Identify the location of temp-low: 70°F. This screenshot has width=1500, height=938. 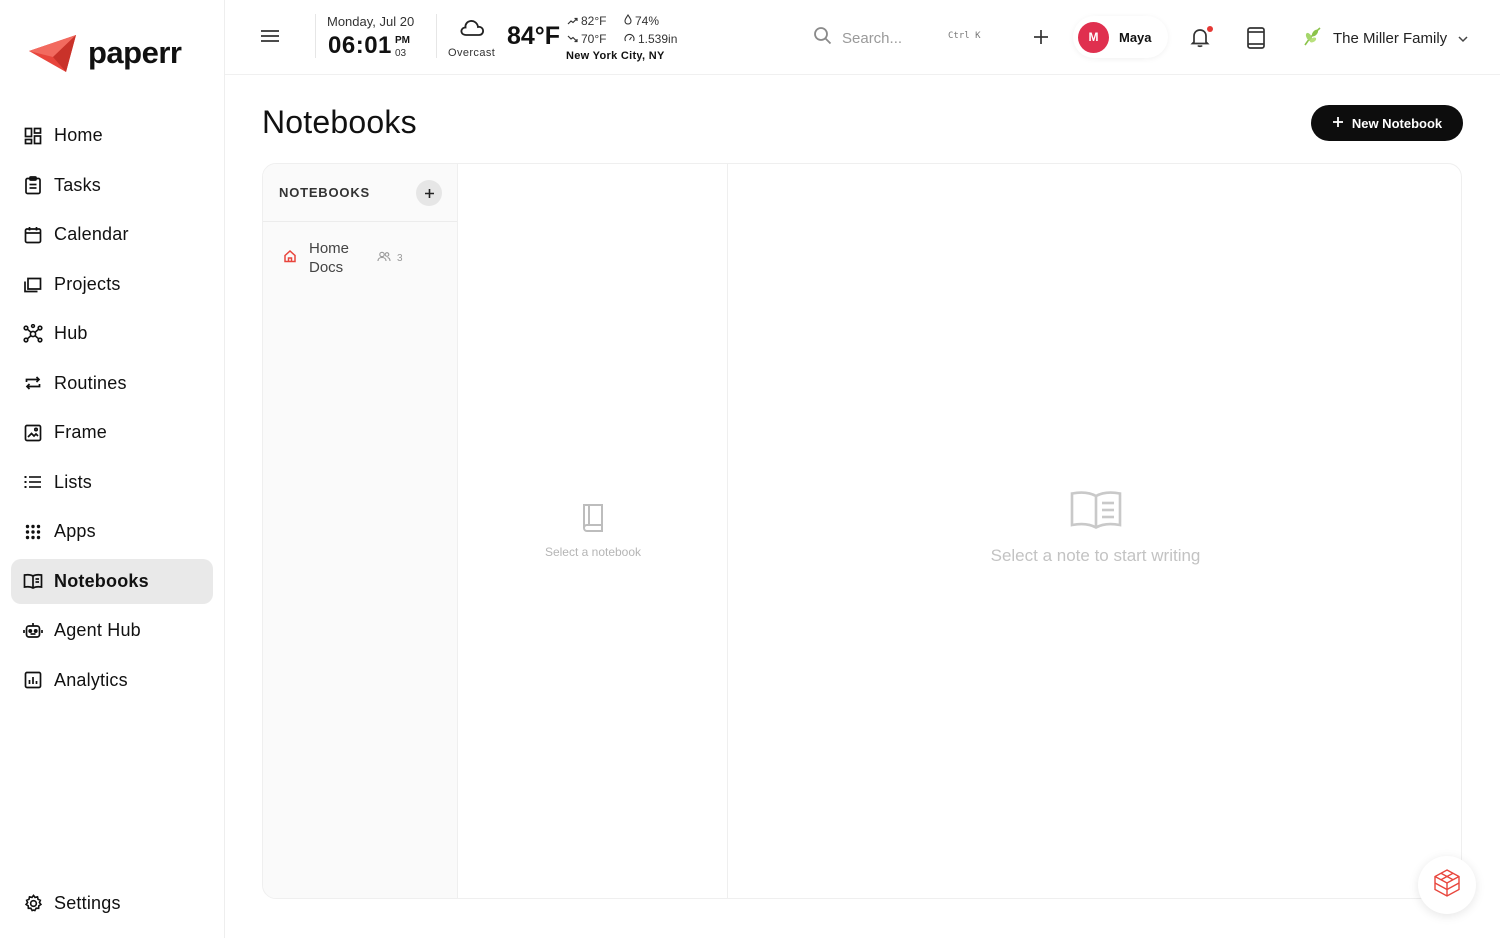
(586, 39).